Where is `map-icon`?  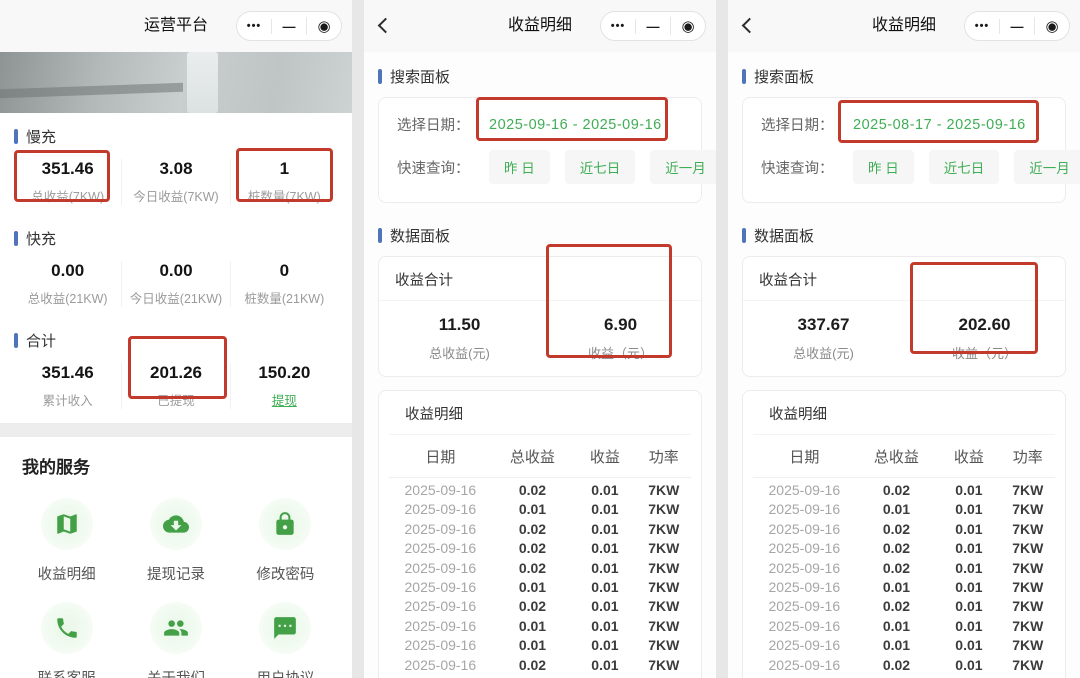 map-icon is located at coordinates (66, 524).